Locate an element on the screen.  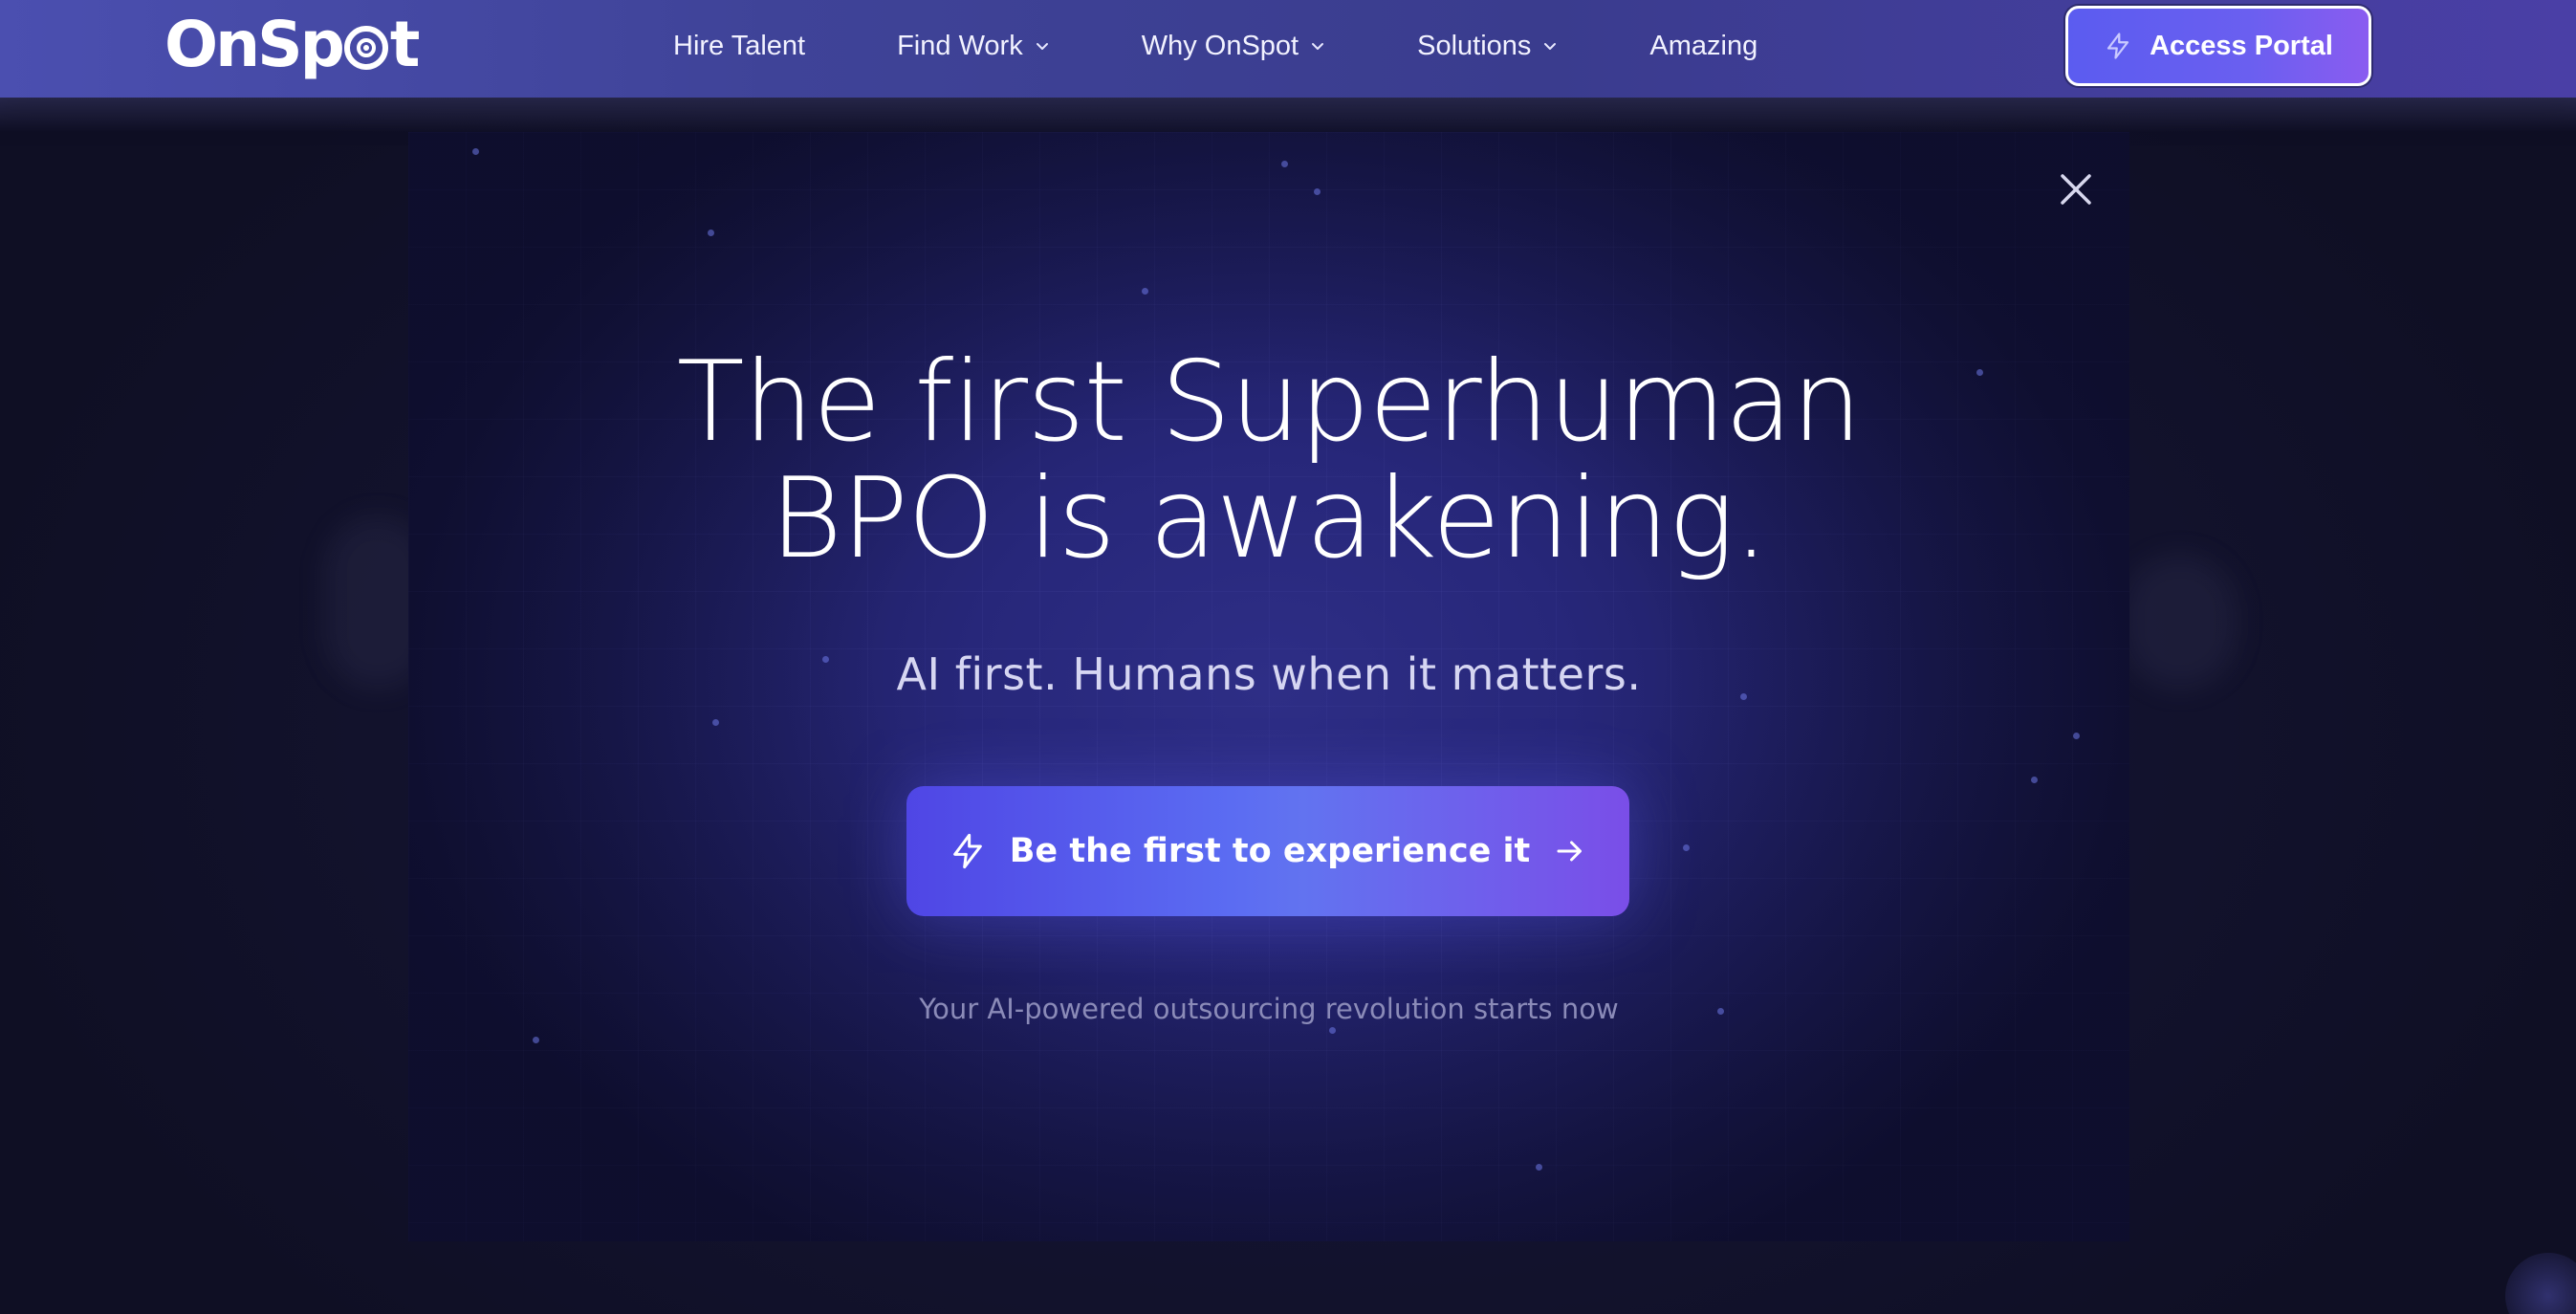
nav-hire-talent-label: Hire Talent is located at coordinates (739, 46).